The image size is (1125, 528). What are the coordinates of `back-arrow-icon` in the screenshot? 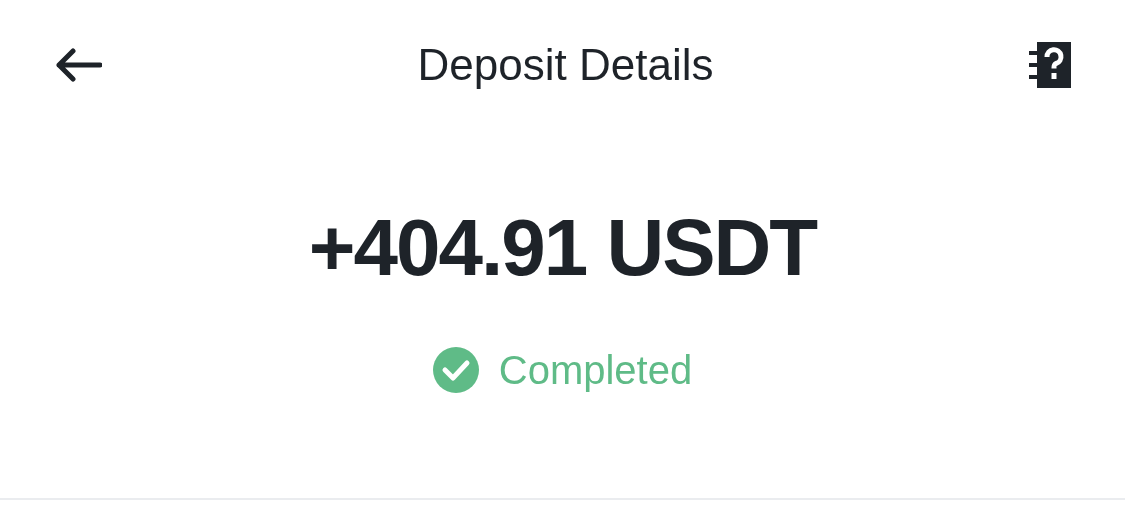 It's located at (78, 65).